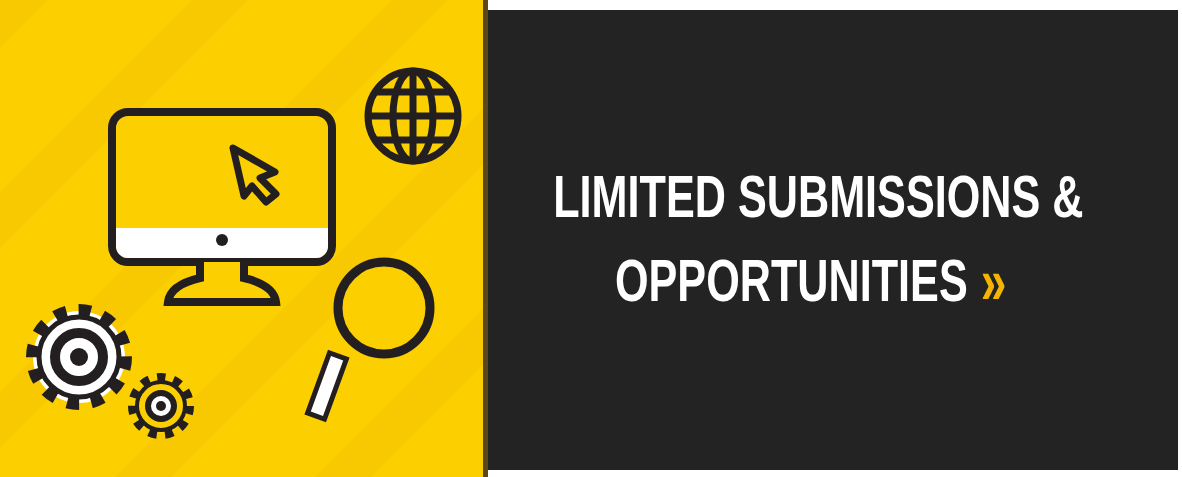 This screenshot has height=477, width=1182. Describe the element at coordinates (993, 281) in the screenshot. I see `chevron-icon: »` at that location.